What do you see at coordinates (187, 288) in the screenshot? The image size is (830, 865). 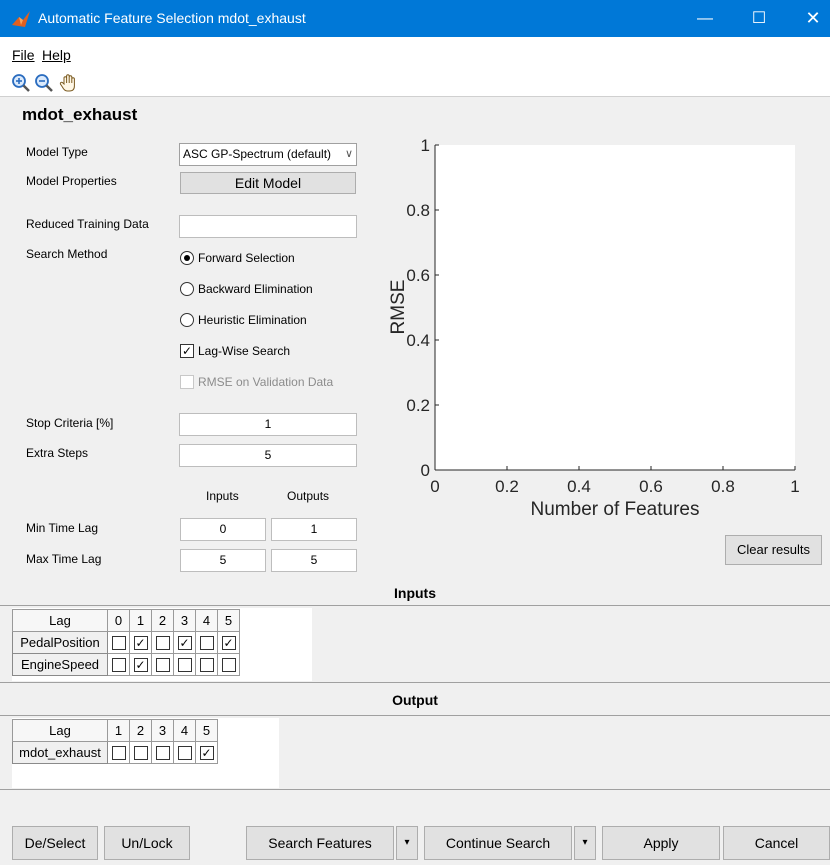 I see `radio-unselected-icon` at bounding box center [187, 288].